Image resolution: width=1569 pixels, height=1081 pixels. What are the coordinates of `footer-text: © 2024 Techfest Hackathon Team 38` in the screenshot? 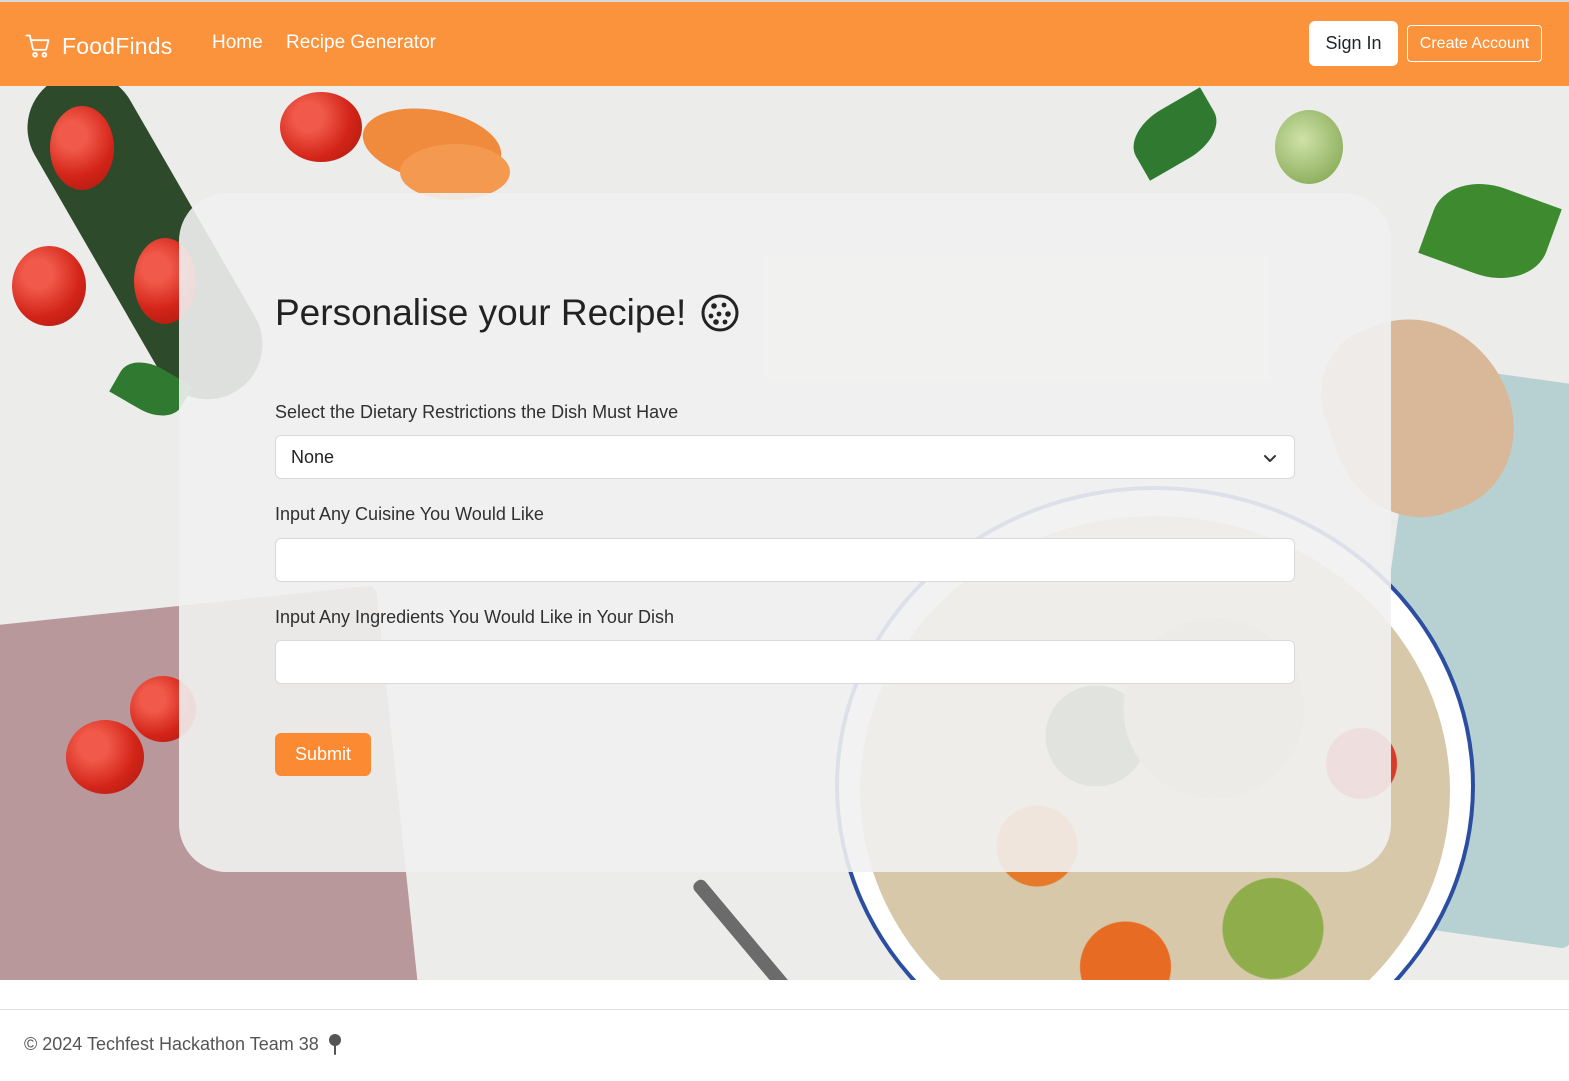 It's located at (171, 1043).